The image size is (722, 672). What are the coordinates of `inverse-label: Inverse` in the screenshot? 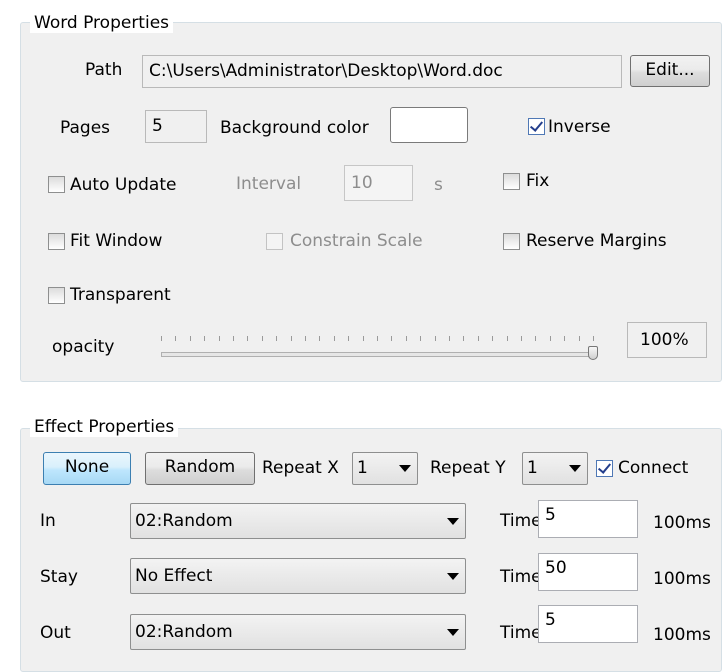 It's located at (579, 127).